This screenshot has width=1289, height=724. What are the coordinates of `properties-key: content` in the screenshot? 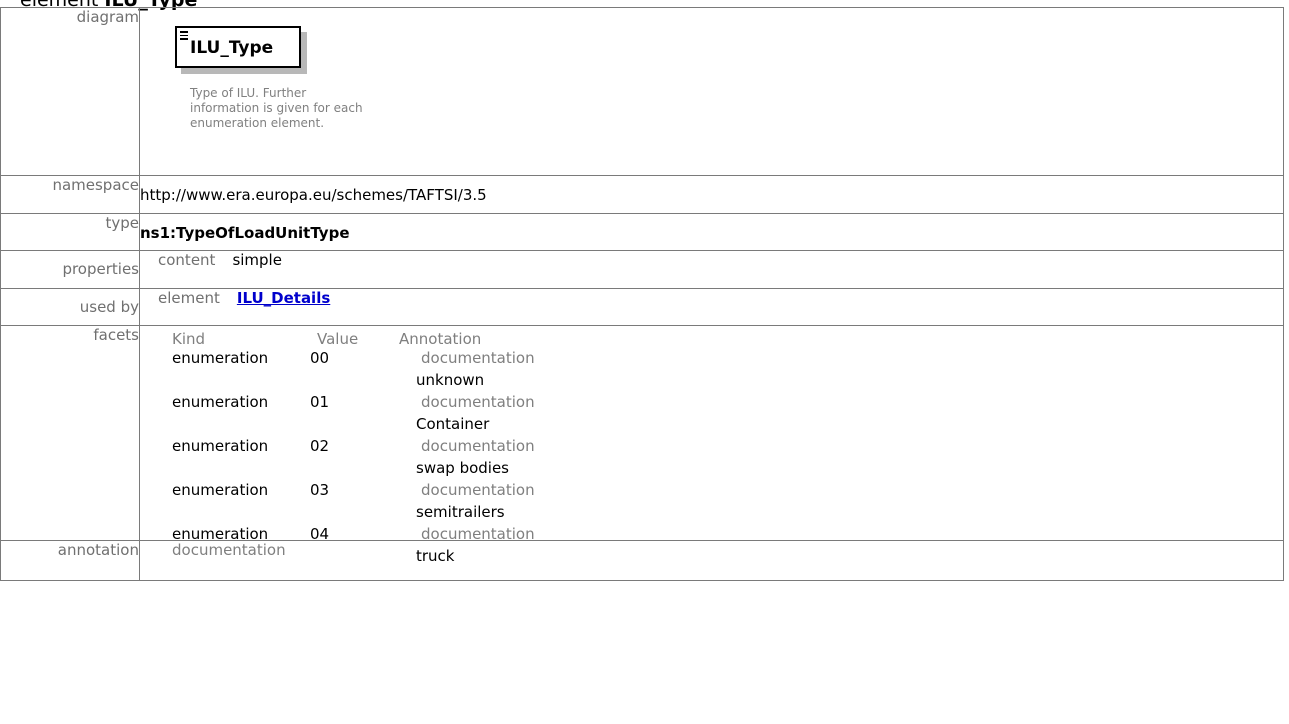 It's located at (187, 260).